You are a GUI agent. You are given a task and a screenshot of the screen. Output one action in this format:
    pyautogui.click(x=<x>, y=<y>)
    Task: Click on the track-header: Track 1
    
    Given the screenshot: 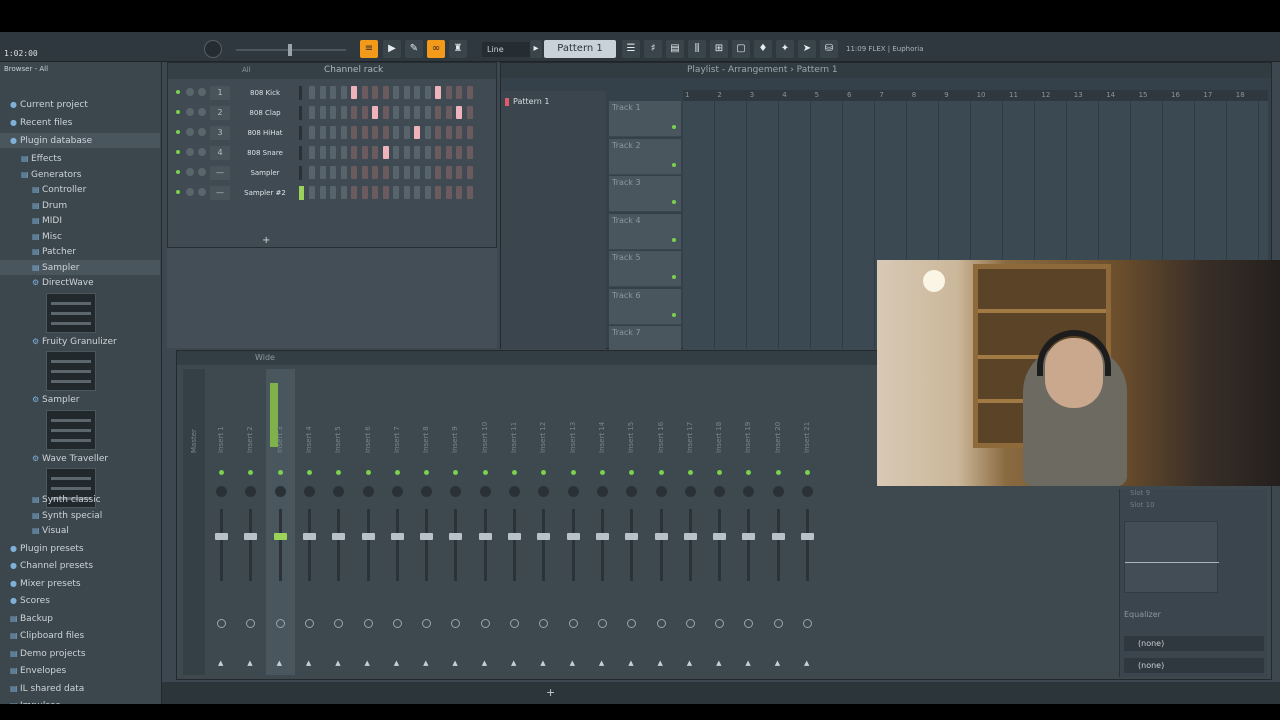 What is the action you would take?
    pyautogui.click(x=645, y=119)
    